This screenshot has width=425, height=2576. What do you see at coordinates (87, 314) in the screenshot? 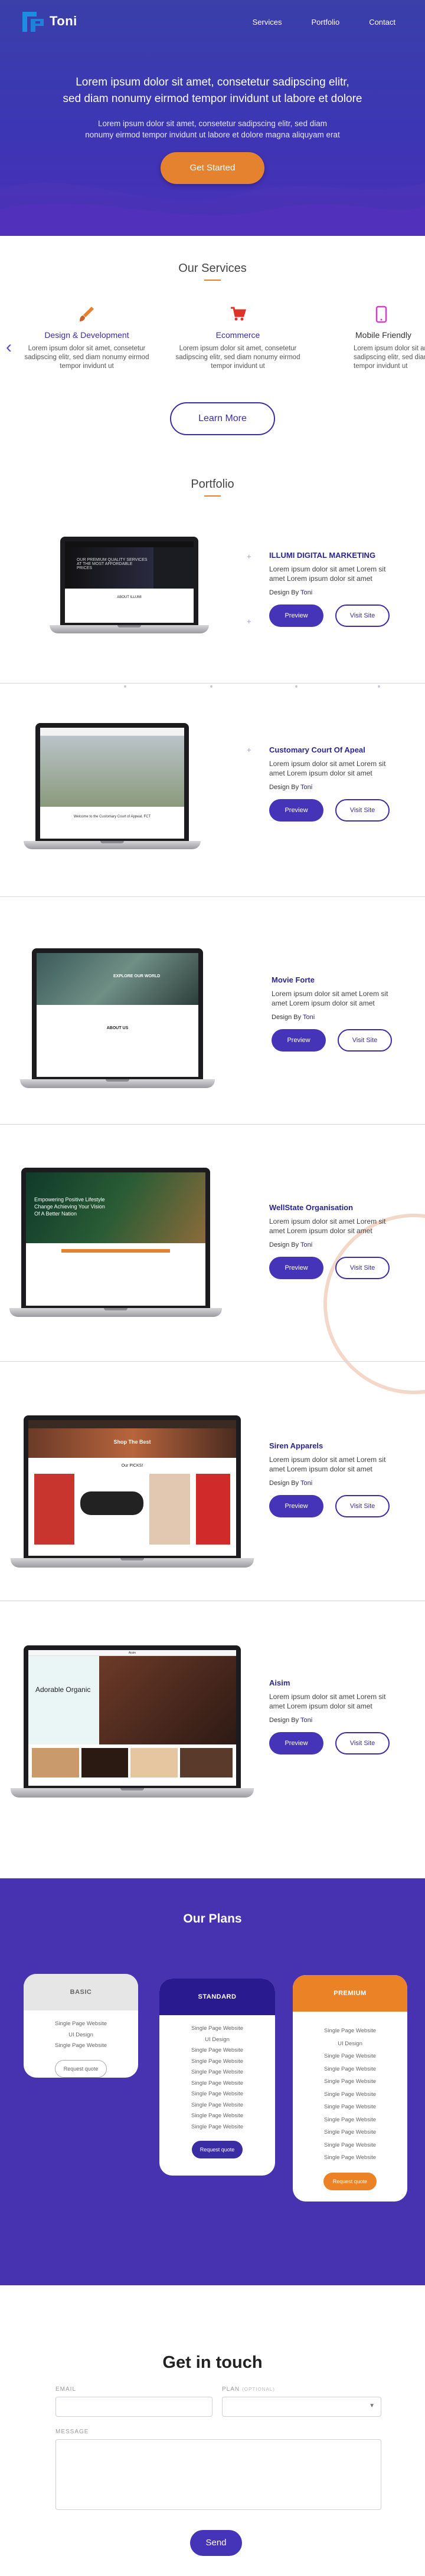
I see `paintbrush-icon` at bounding box center [87, 314].